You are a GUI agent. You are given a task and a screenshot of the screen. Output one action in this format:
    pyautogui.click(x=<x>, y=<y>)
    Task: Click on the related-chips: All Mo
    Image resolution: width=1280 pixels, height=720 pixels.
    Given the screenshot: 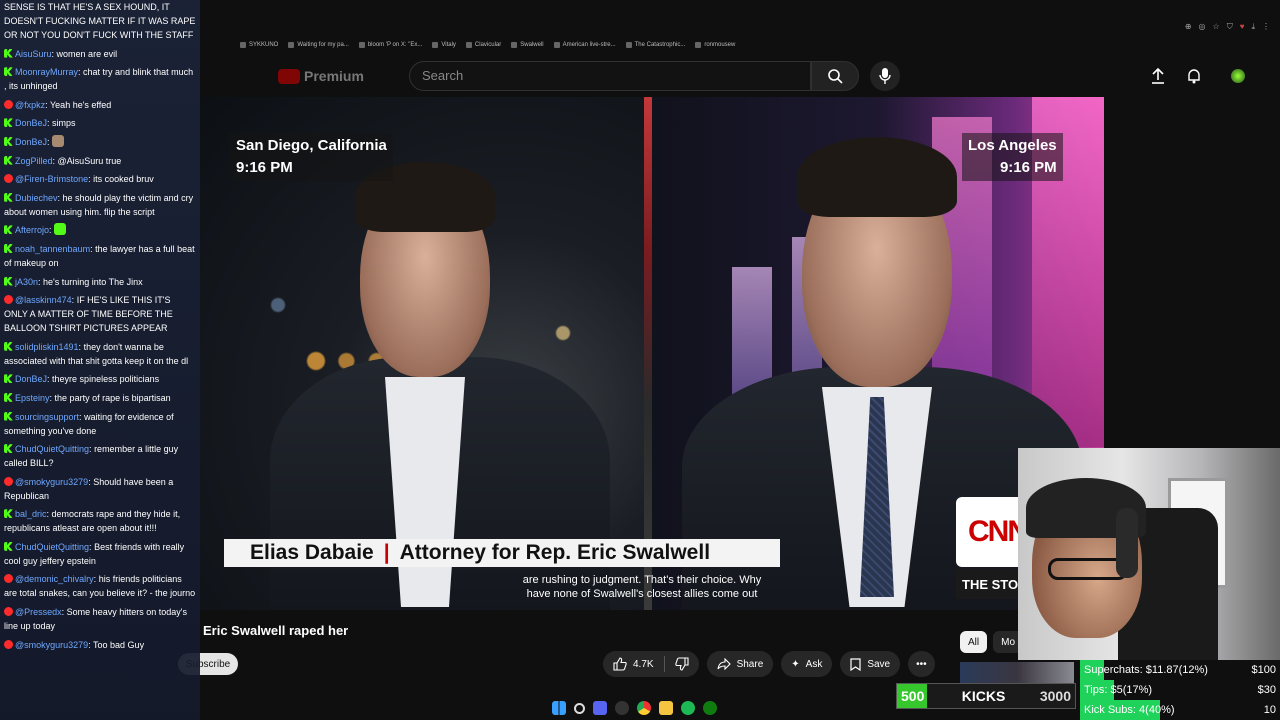 What is the action you would take?
    pyautogui.click(x=992, y=642)
    